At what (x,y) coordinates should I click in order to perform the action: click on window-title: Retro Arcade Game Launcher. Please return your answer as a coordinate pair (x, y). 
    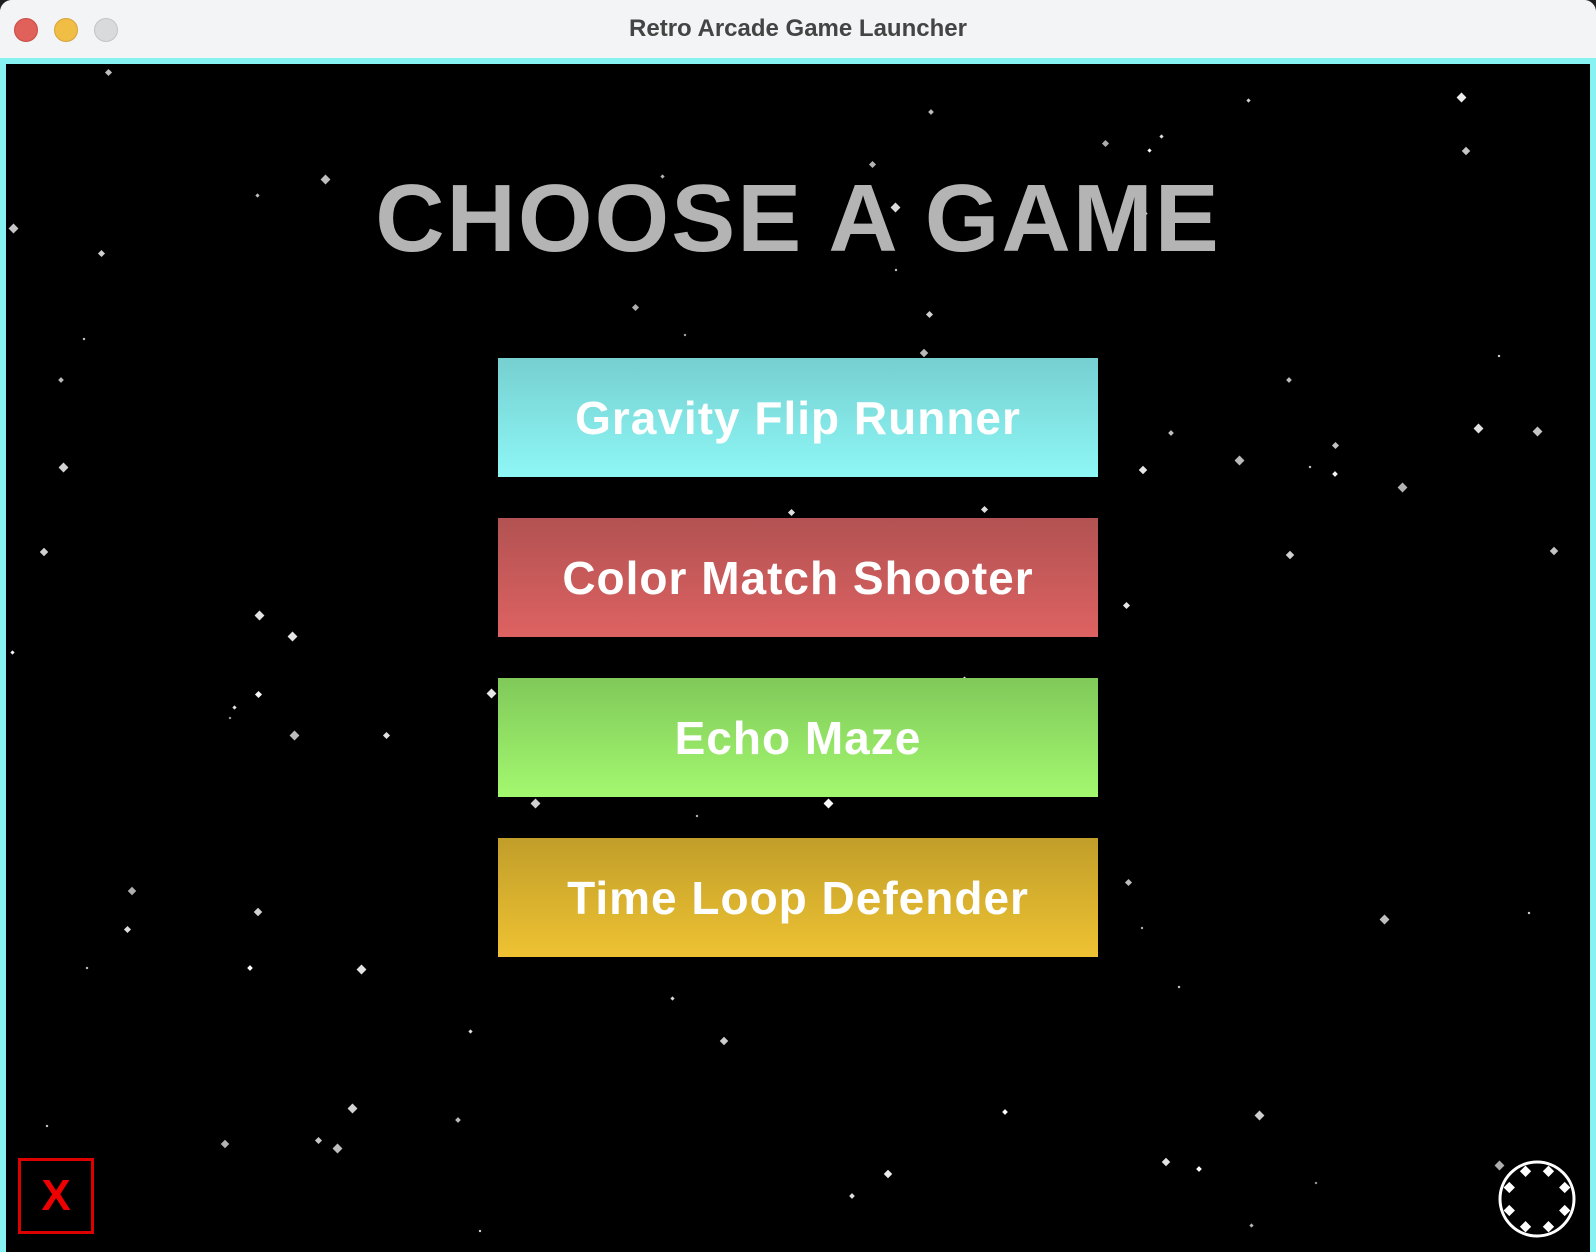
    Looking at the image, I should click on (798, 28).